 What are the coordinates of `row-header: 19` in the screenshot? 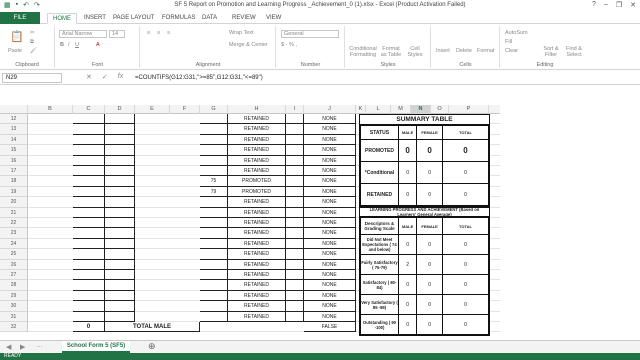 It's located at (14, 192).